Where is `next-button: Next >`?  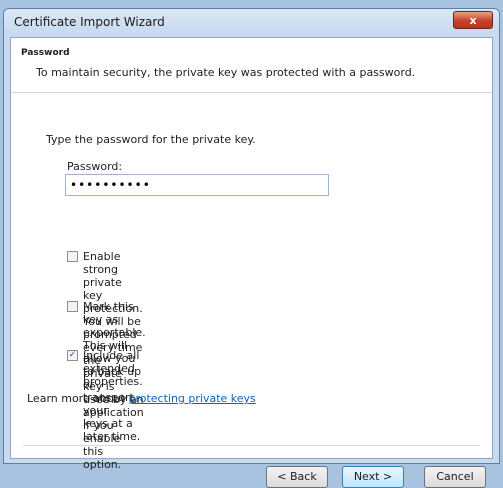 next-button: Next > is located at coordinates (373, 477).